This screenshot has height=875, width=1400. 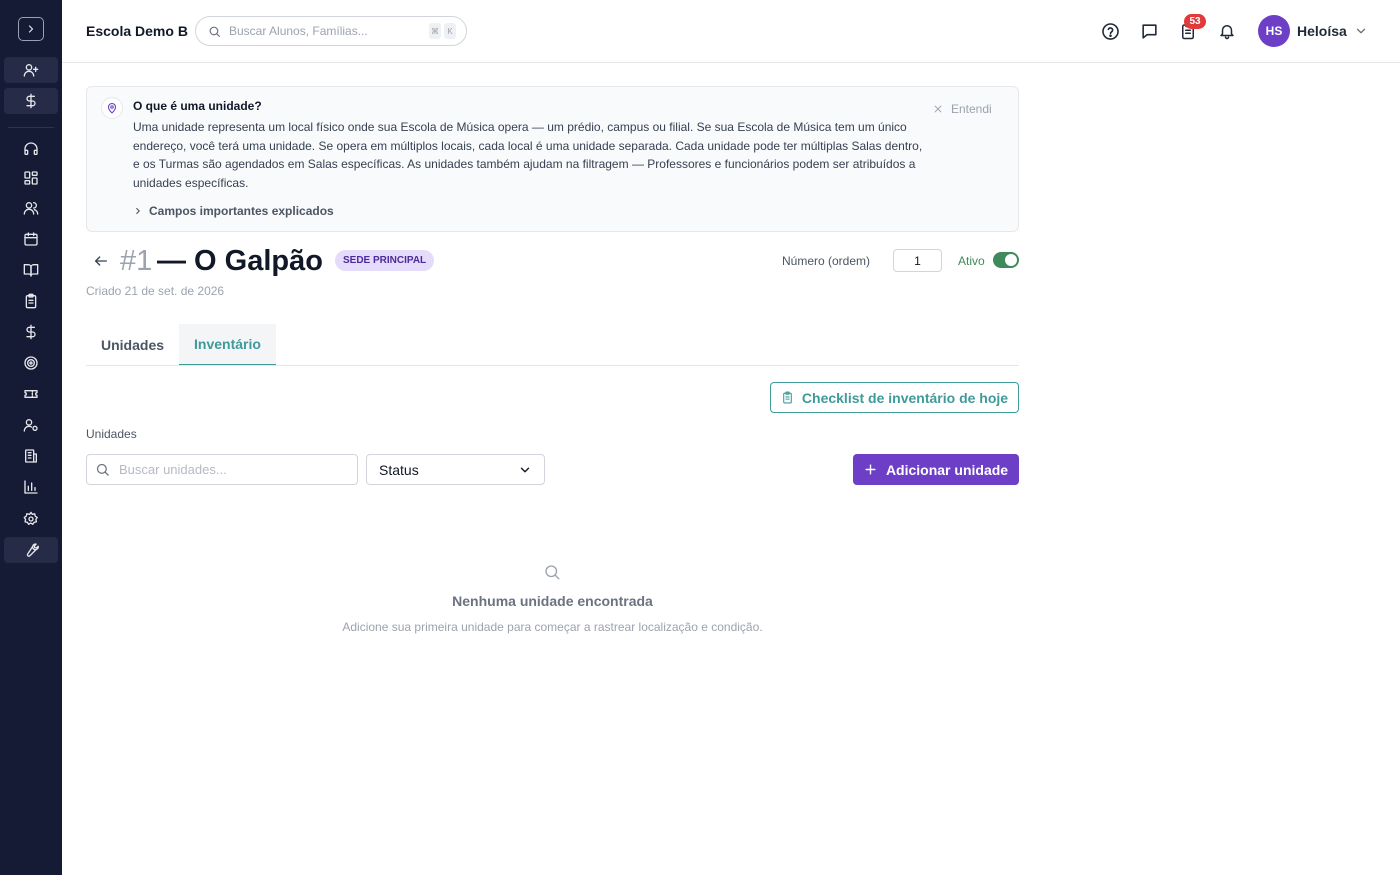 I want to click on add-unit-button: Adicionar unidade, so click(x=936, y=469).